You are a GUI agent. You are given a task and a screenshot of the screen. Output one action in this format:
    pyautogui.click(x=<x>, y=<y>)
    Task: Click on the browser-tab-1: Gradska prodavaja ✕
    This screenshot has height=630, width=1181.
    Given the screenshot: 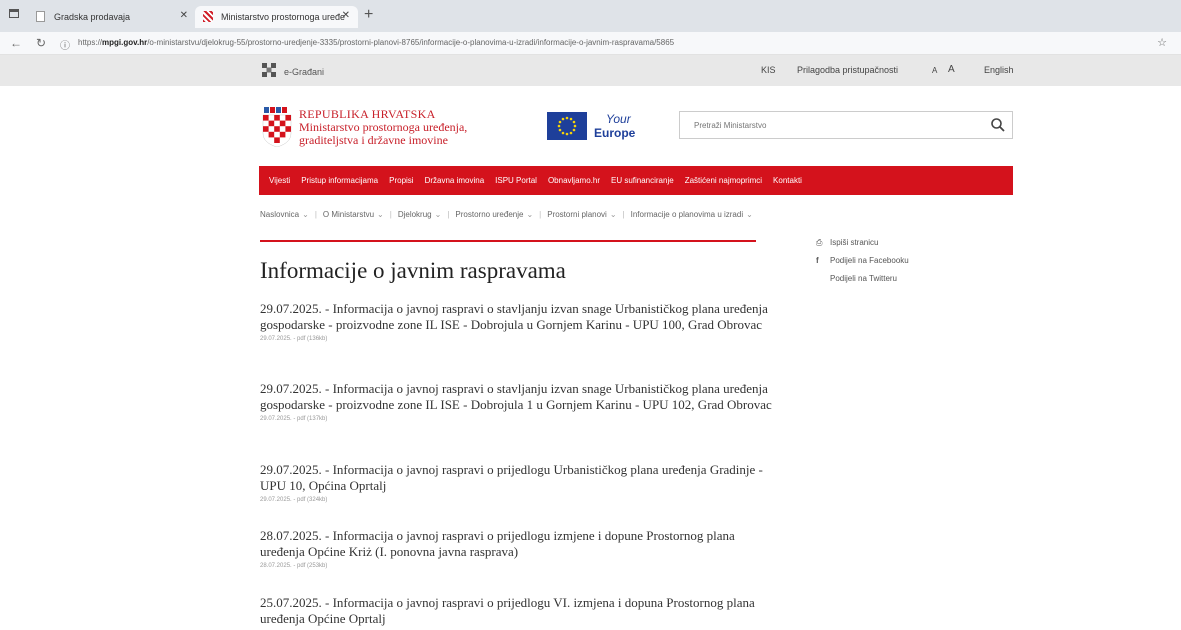 What is the action you would take?
    pyautogui.click(x=112, y=17)
    